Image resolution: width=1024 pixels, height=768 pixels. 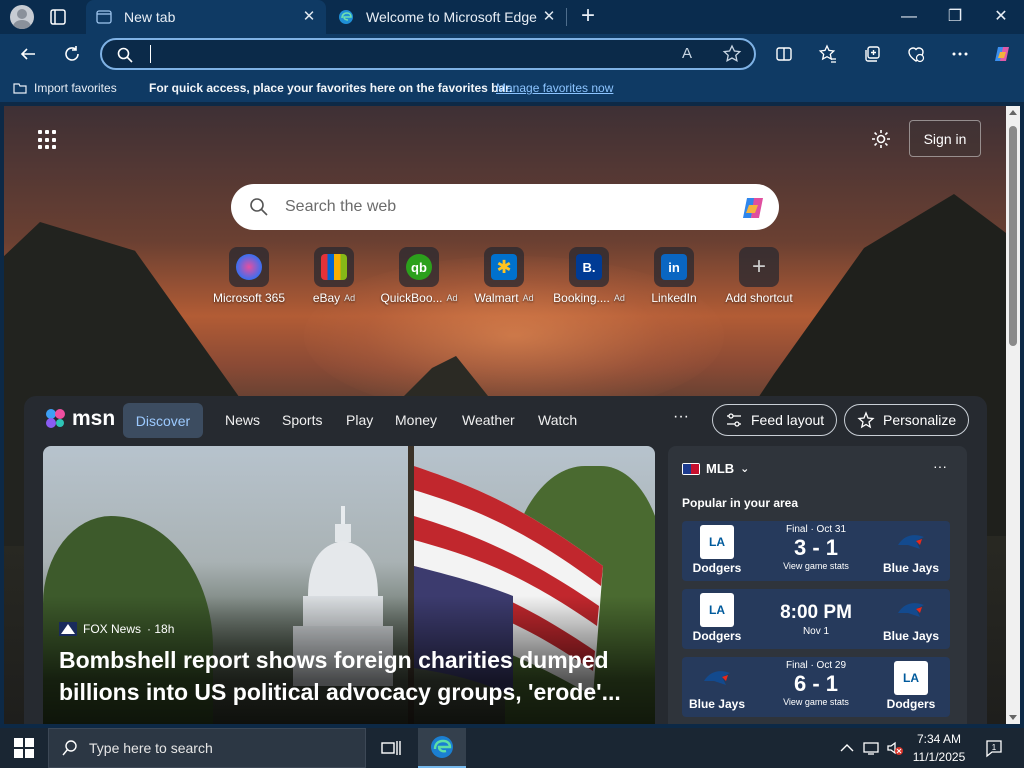 I want to click on game-status-text: Final · Oct 31, so click(x=816, y=529).